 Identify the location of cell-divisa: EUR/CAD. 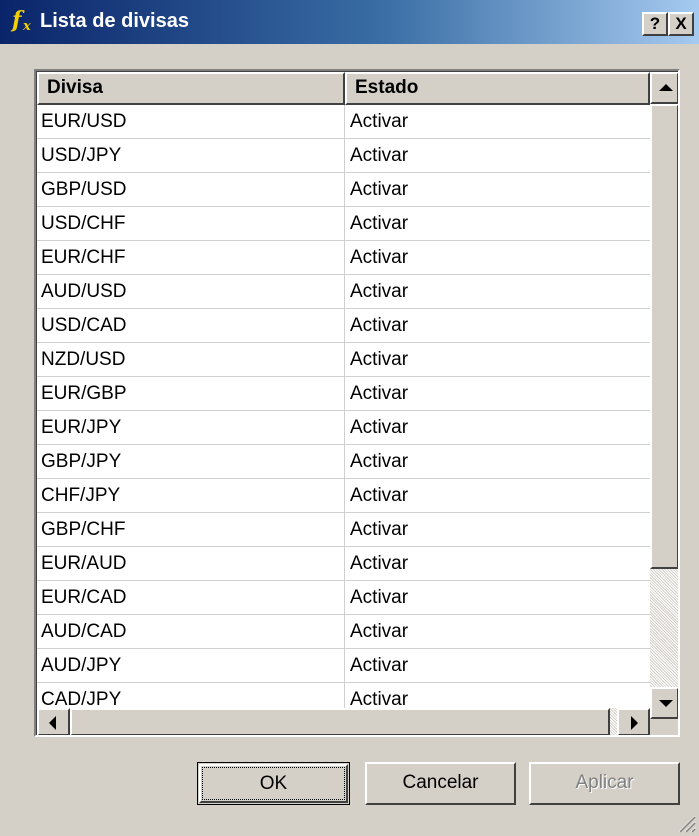
(84, 597).